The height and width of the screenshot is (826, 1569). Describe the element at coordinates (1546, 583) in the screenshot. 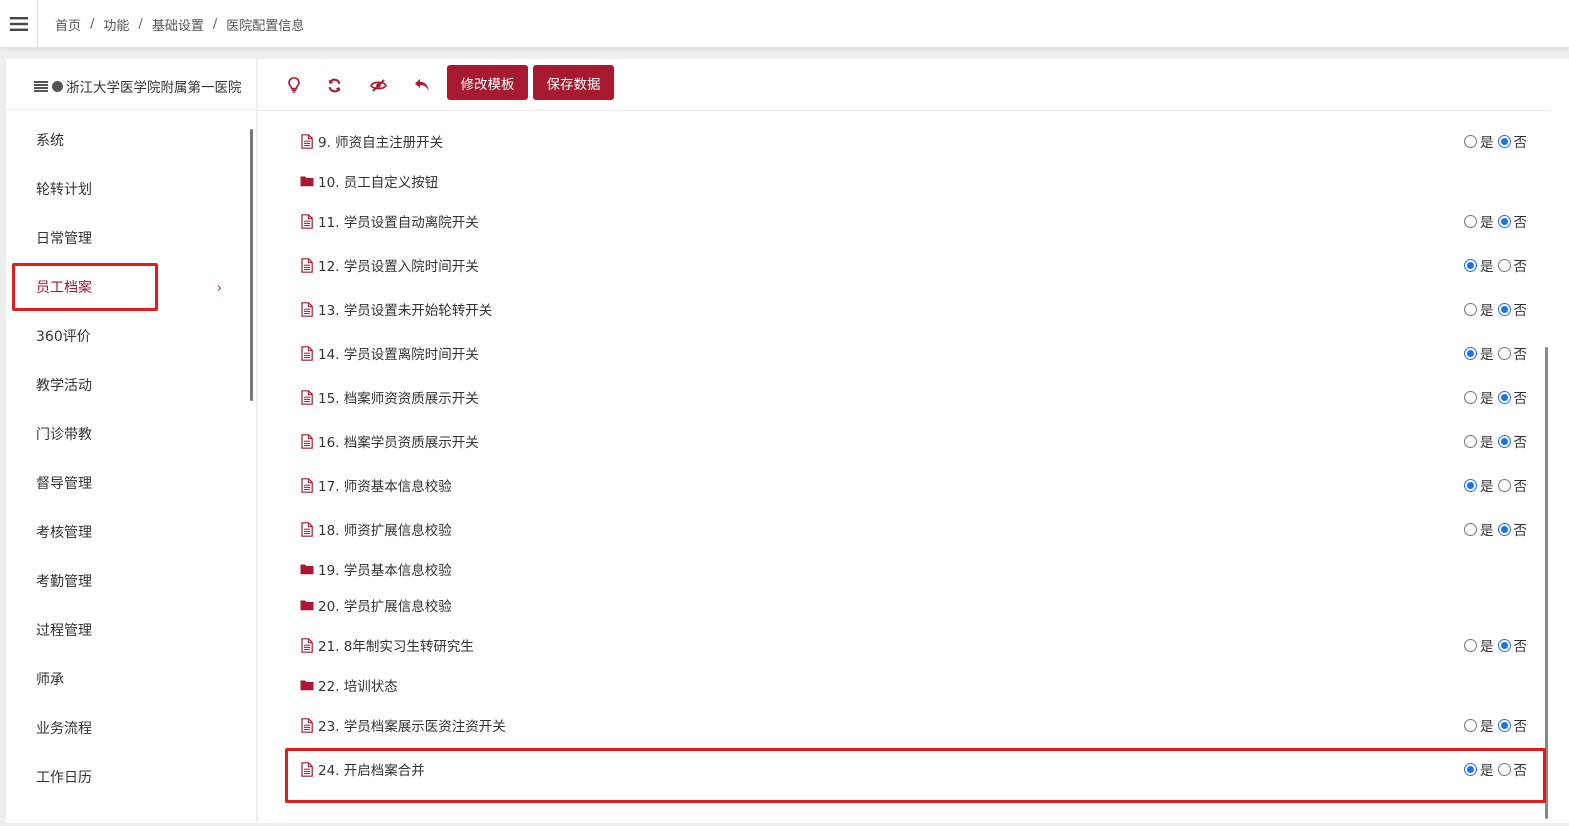

I see `content-scrollbar` at that location.